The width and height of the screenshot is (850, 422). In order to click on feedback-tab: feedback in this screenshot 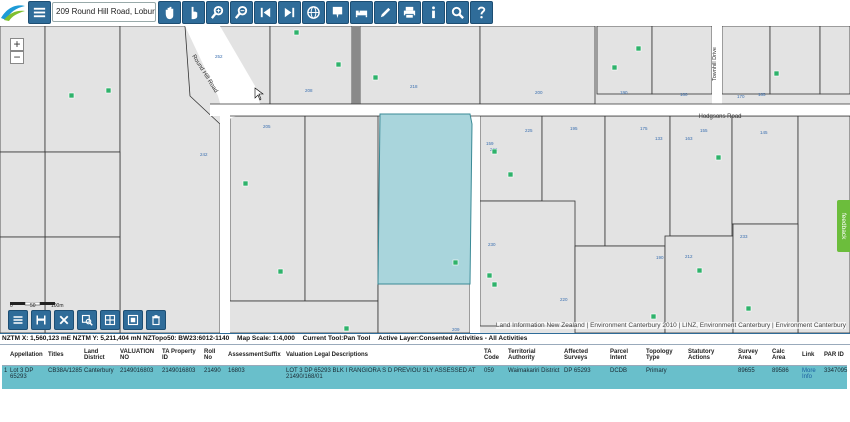, I will do `click(843, 226)`.